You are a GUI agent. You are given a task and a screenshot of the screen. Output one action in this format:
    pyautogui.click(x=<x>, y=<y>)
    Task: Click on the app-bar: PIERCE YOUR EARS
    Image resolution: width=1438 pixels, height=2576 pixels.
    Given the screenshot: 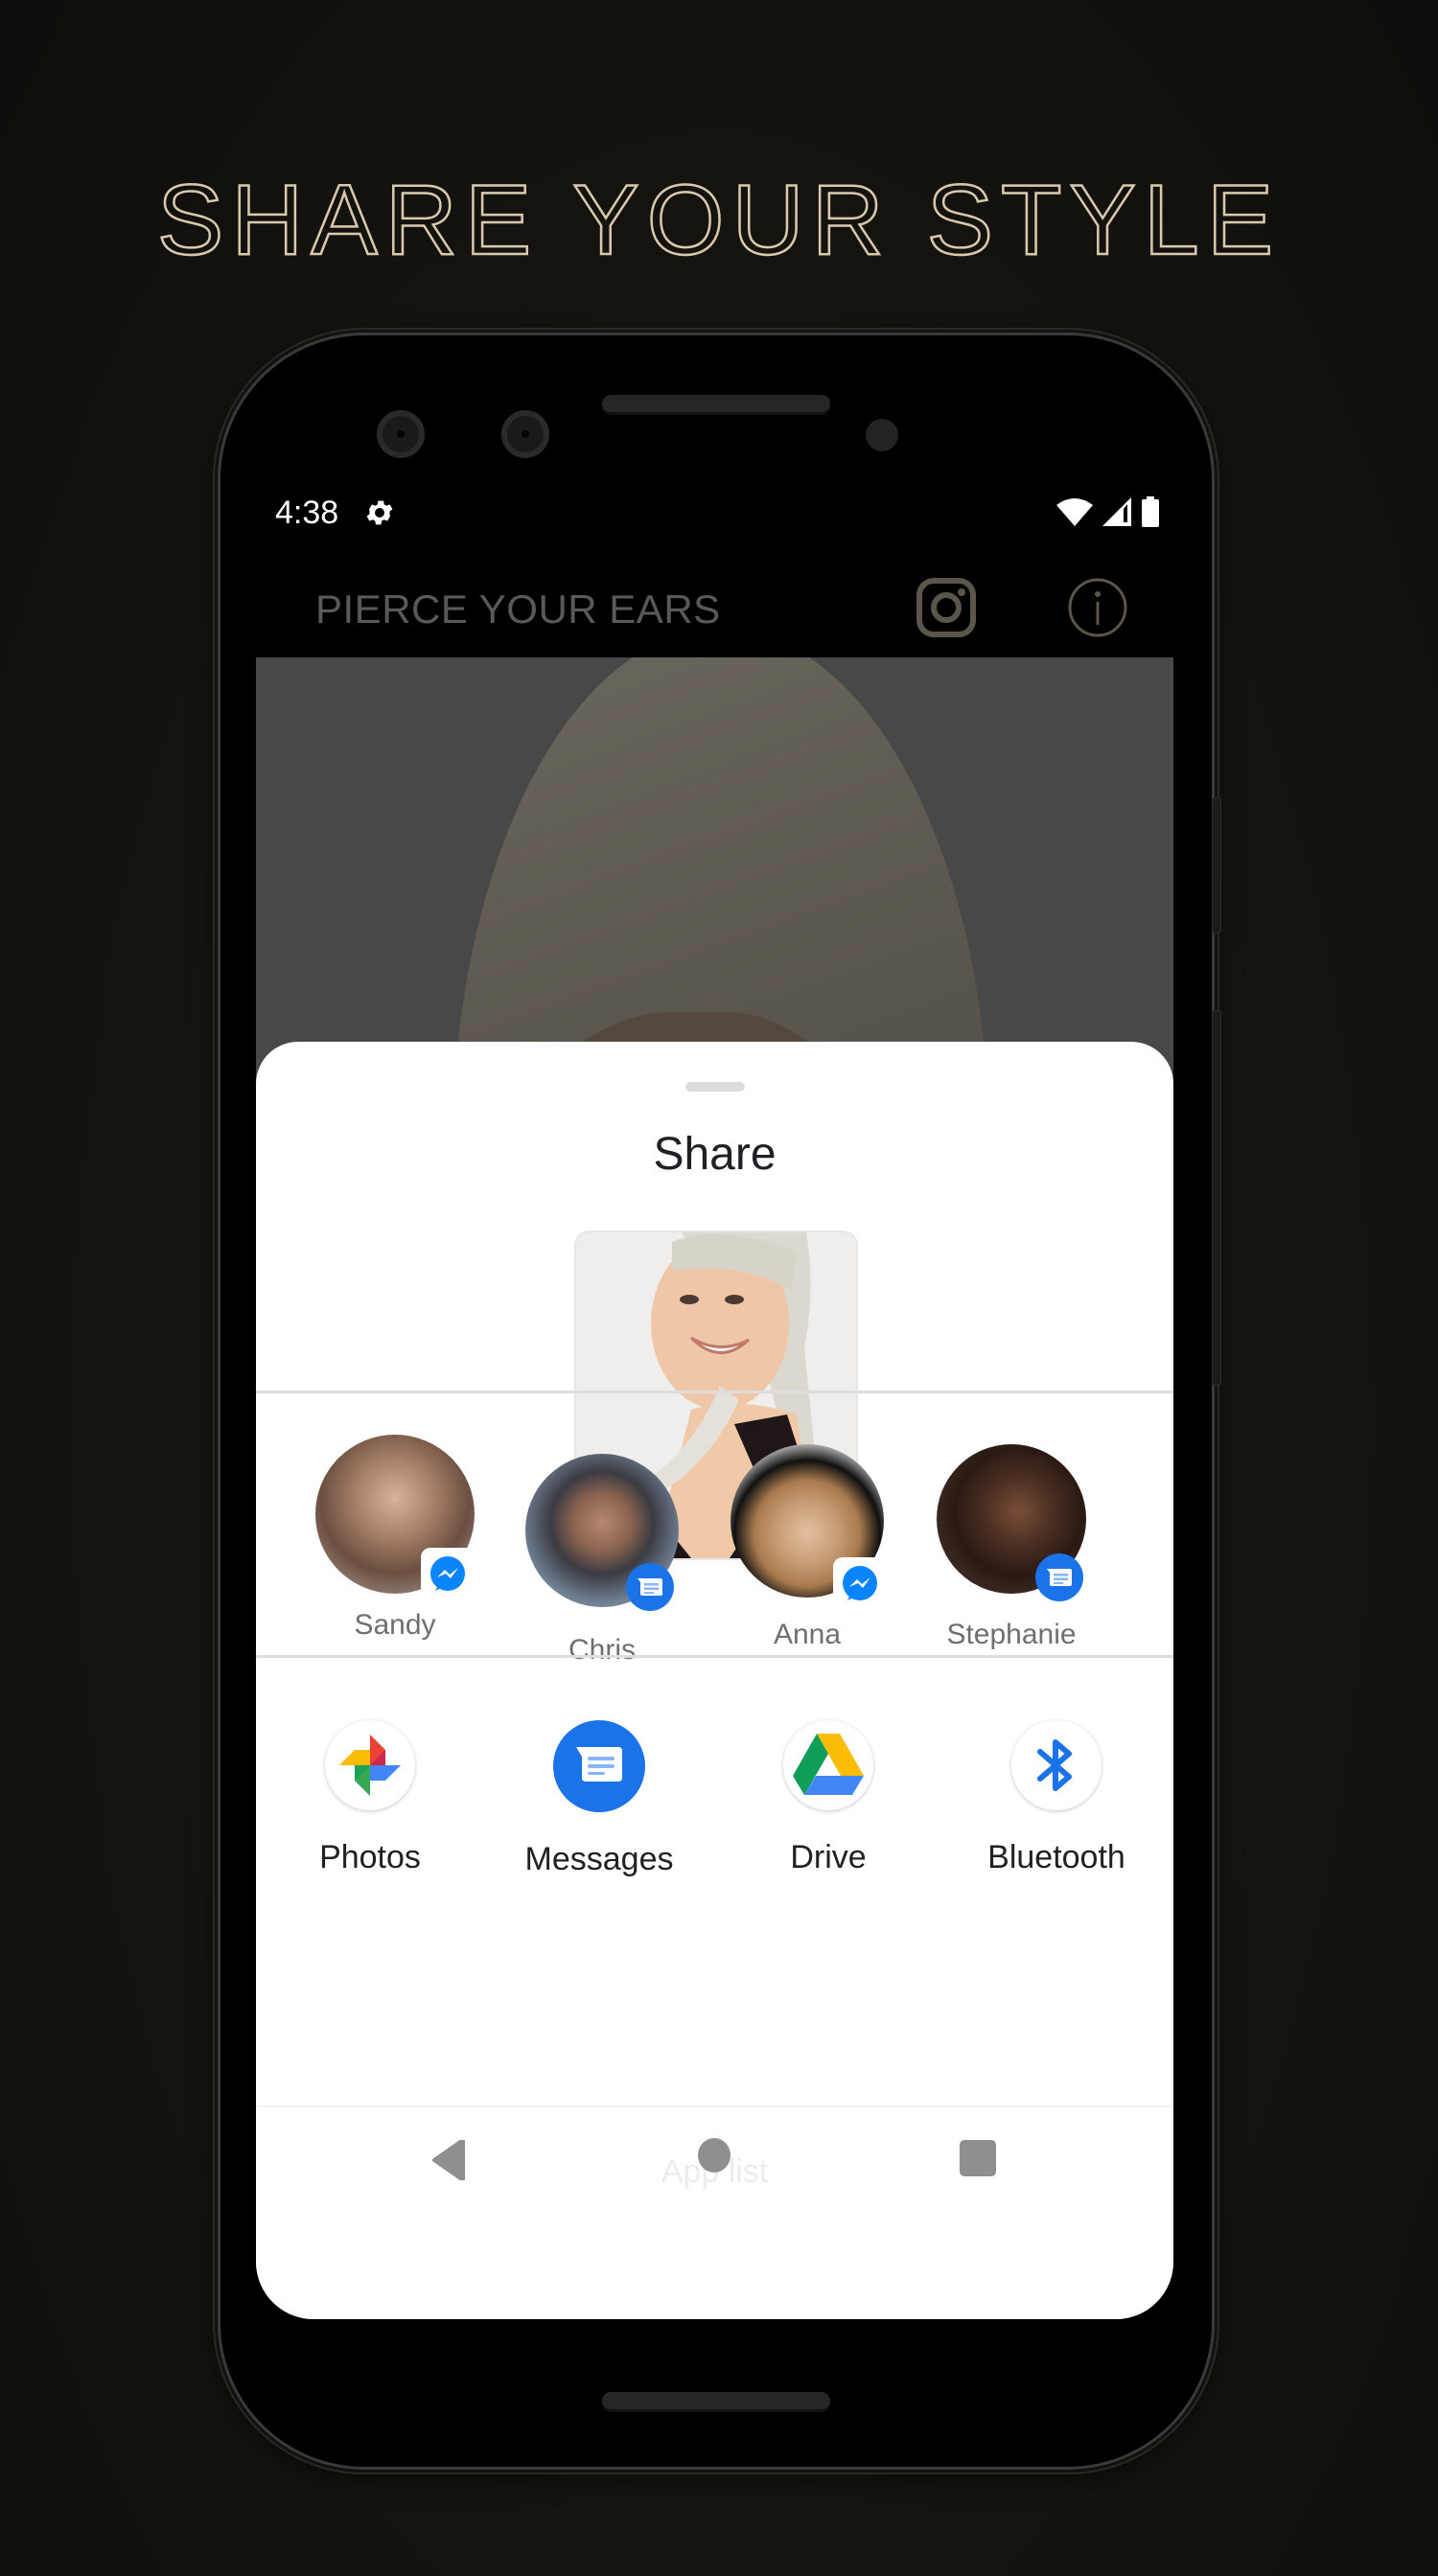 What is the action you would take?
    pyautogui.click(x=714, y=604)
    